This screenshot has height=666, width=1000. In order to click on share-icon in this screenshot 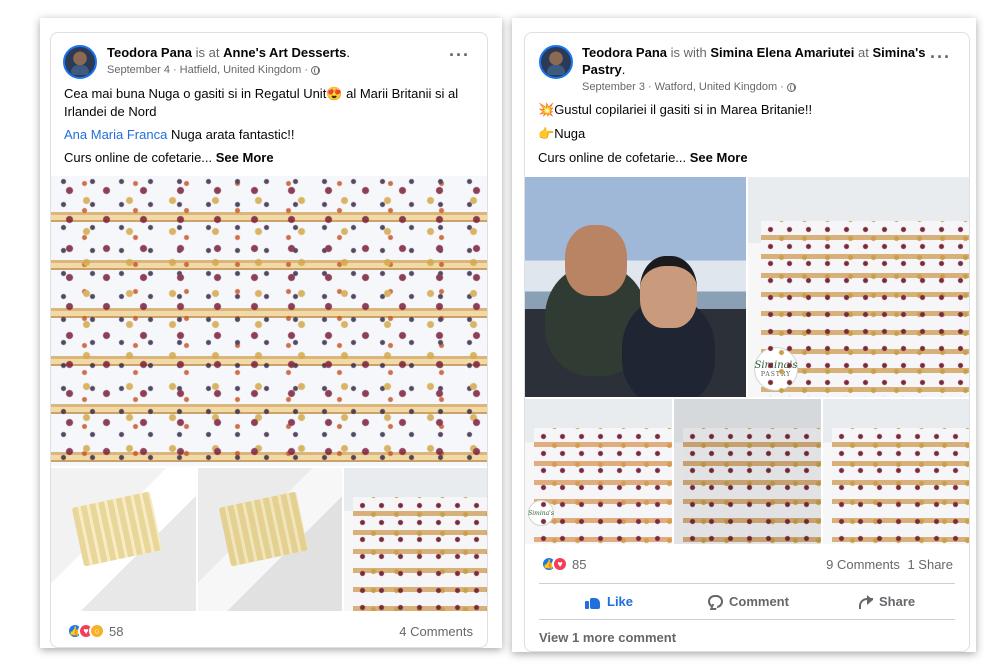, I will do `click(865, 602)`.